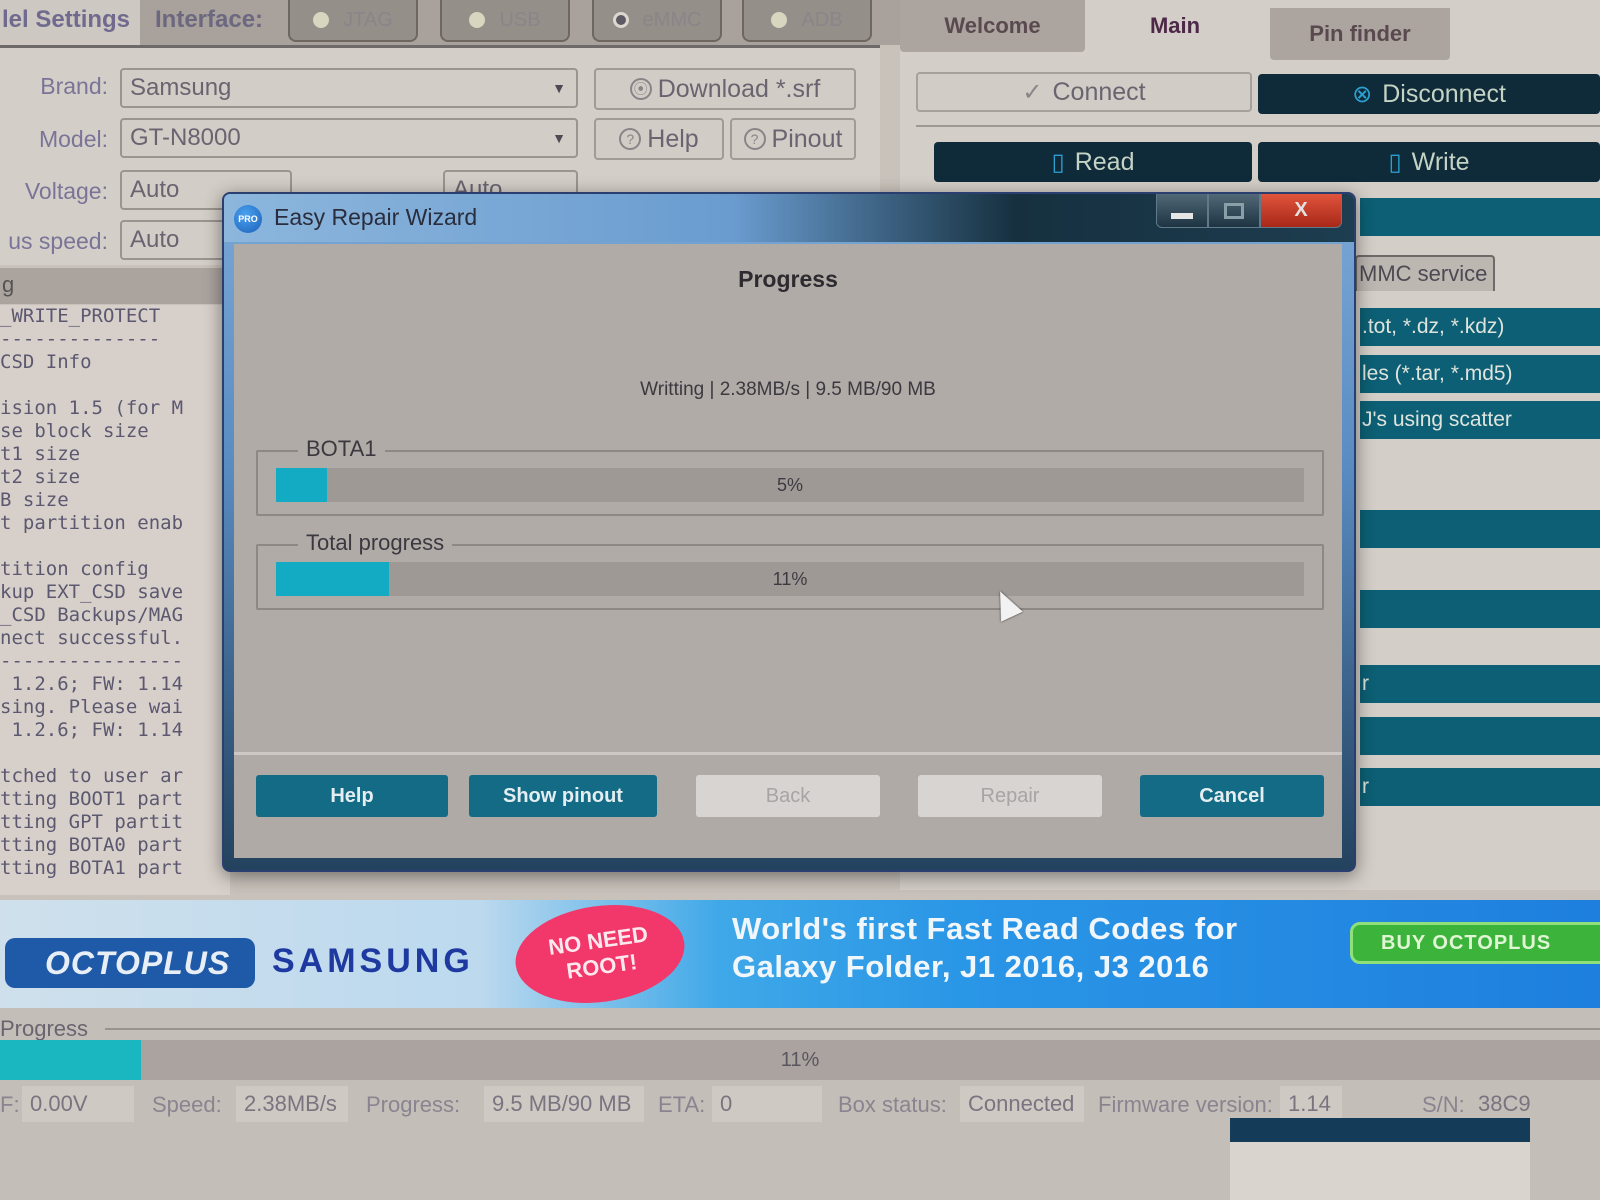 Image resolution: width=1600 pixels, height=1200 pixels. Describe the element at coordinates (971, 966) in the screenshot. I see `ad-headline-line: Galaxy Folder, J1 2016, J3 2016` at that location.